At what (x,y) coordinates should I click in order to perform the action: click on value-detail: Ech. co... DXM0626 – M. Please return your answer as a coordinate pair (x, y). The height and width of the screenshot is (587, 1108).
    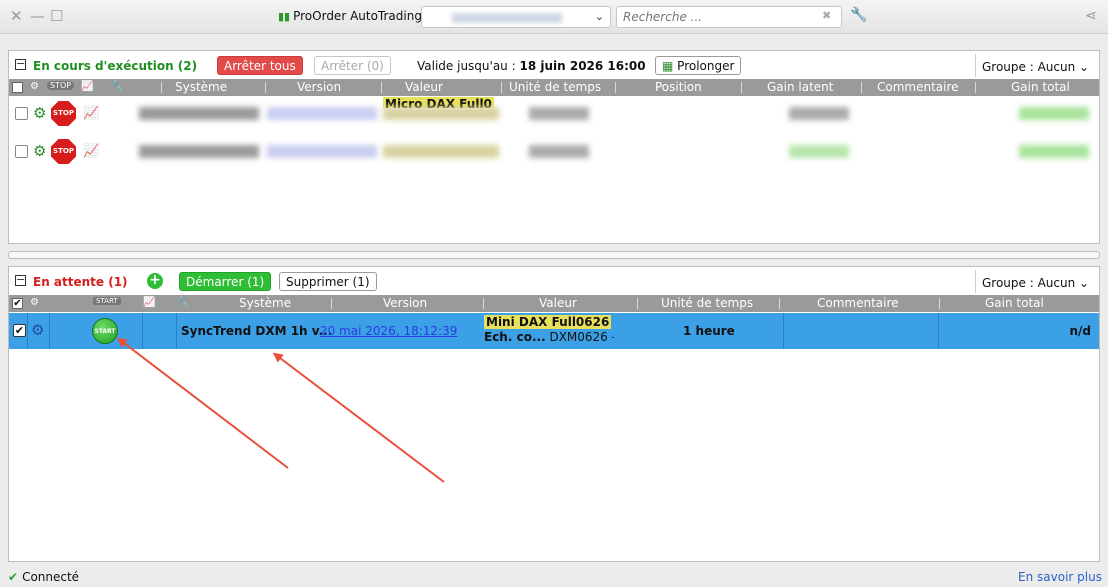
    Looking at the image, I should click on (549, 337).